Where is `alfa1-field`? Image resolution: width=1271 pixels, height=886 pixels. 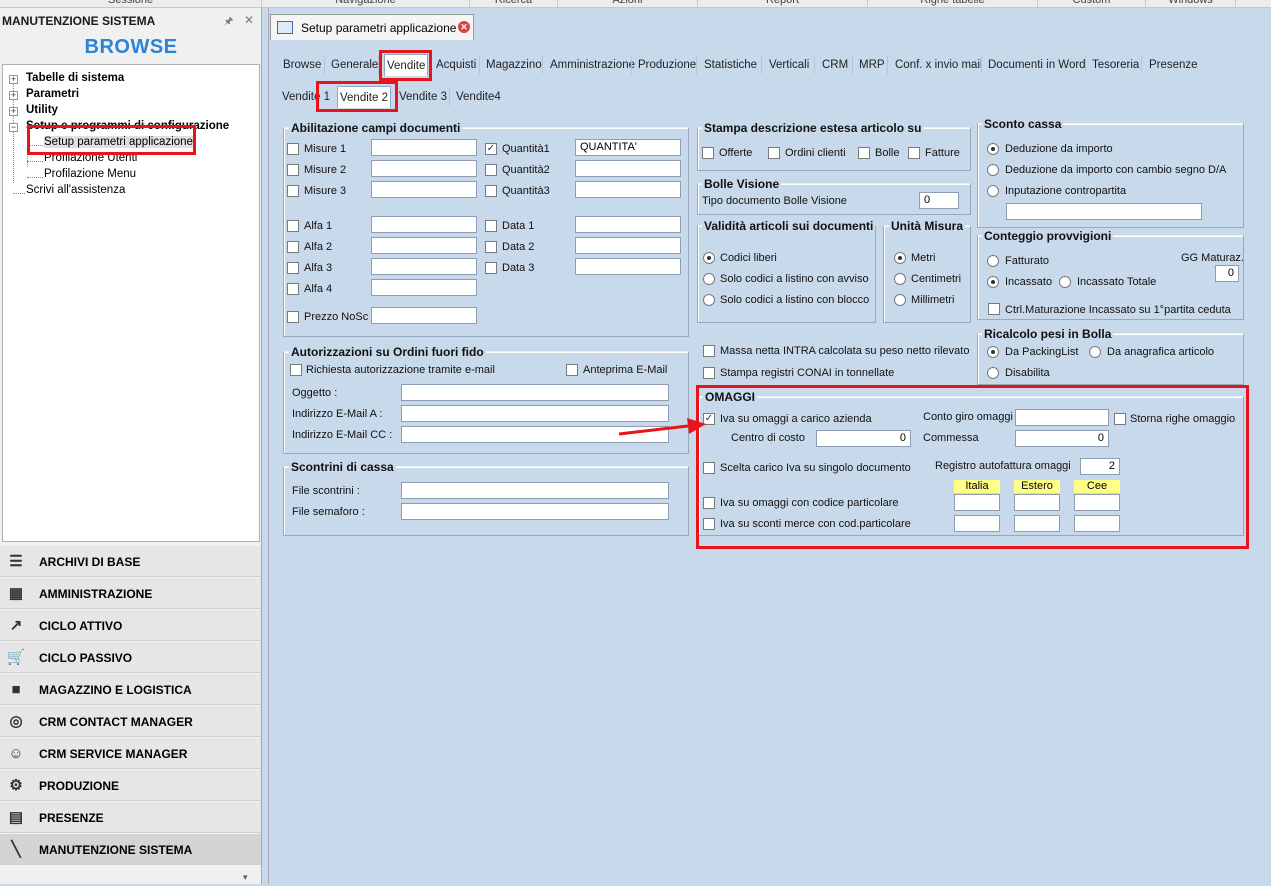
alfa1-field is located at coordinates (424, 224).